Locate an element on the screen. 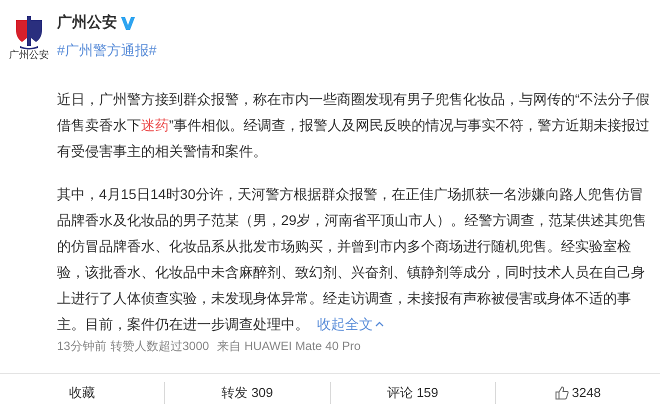 This screenshot has height=411, width=660. post-time: 13分钟前 is located at coordinates (81, 346).